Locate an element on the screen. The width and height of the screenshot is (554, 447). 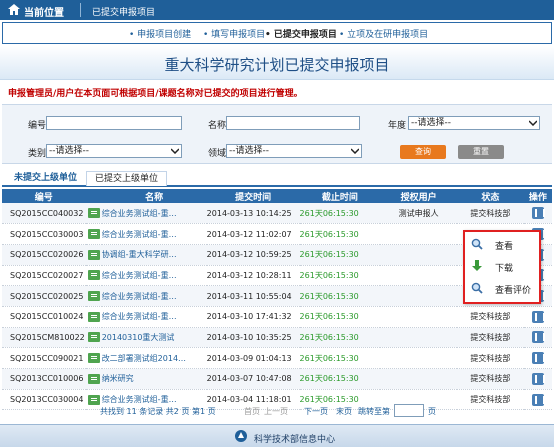
chevron-down-icon is located at coordinates (533, 123).